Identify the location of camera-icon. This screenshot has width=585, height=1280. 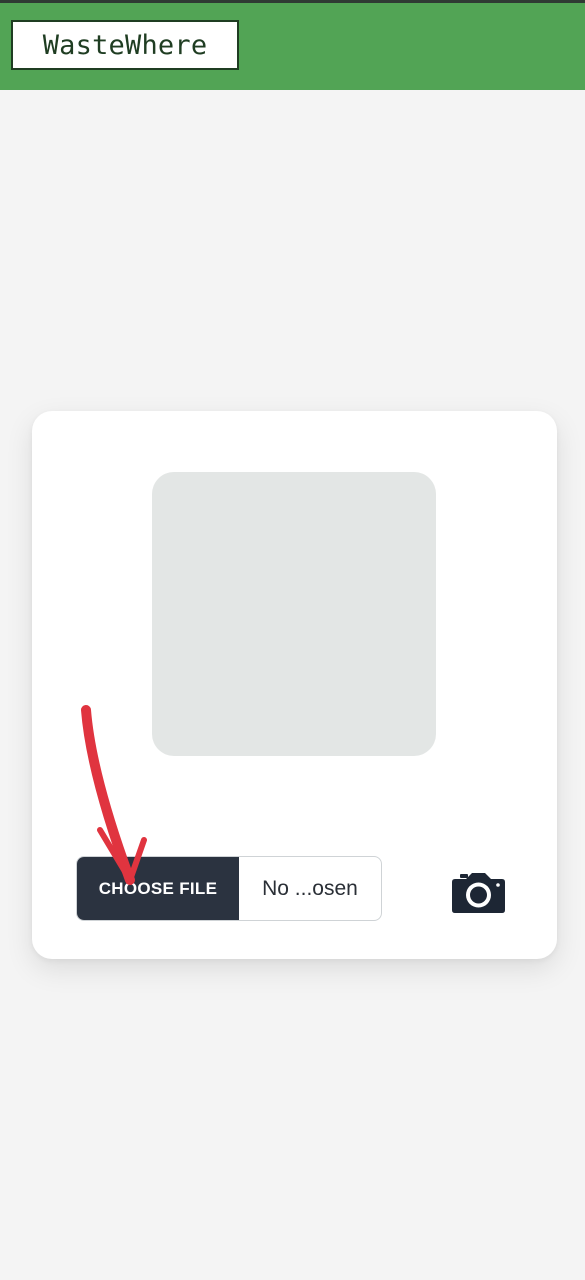
(478, 891).